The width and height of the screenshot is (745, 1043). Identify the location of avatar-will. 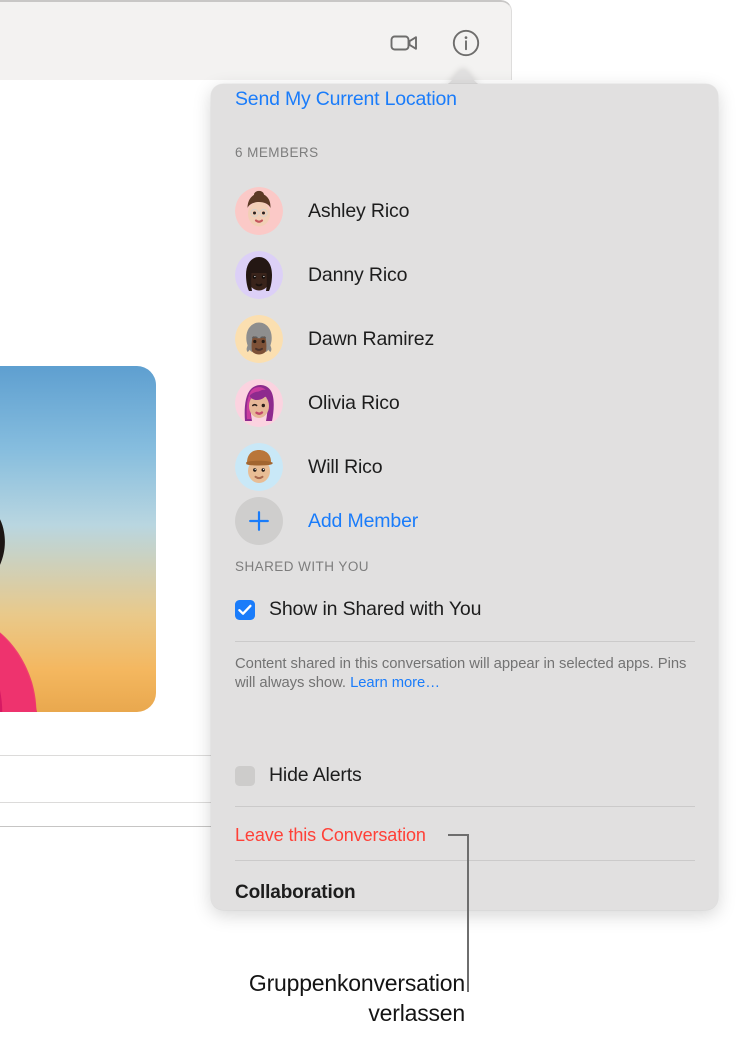
(259, 467).